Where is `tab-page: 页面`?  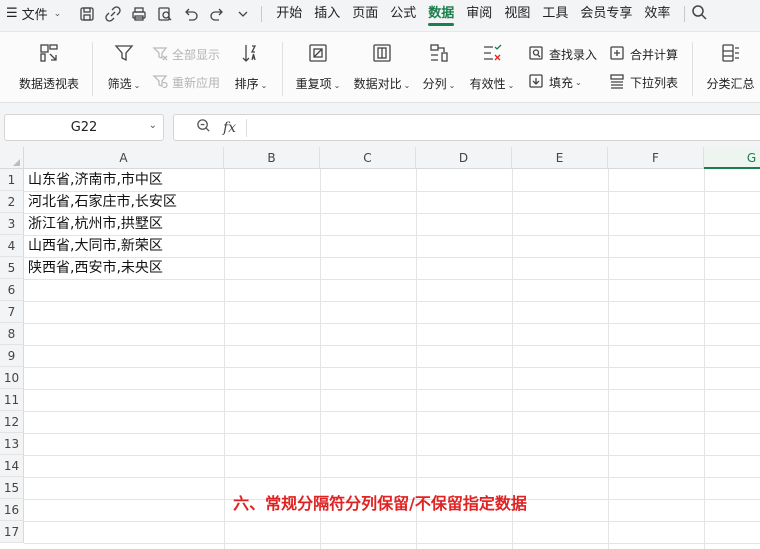 tab-page: 页面 is located at coordinates (365, 13).